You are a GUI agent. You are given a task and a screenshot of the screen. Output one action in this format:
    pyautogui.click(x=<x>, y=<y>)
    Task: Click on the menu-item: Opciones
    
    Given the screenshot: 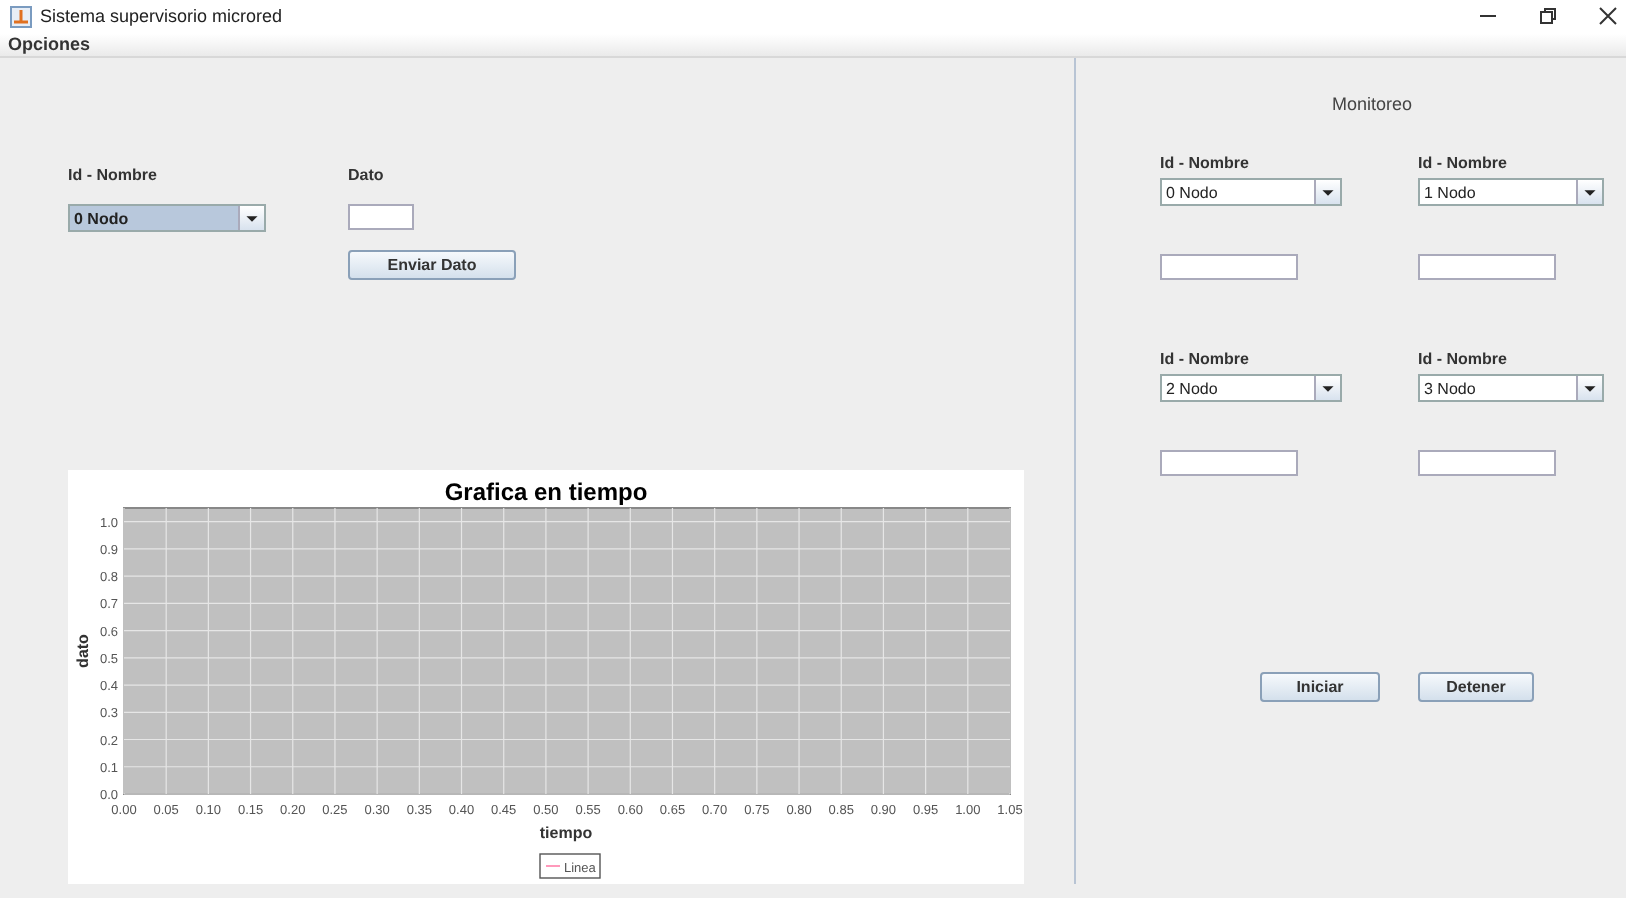 What is the action you would take?
    pyautogui.click(x=49, y=44)
    